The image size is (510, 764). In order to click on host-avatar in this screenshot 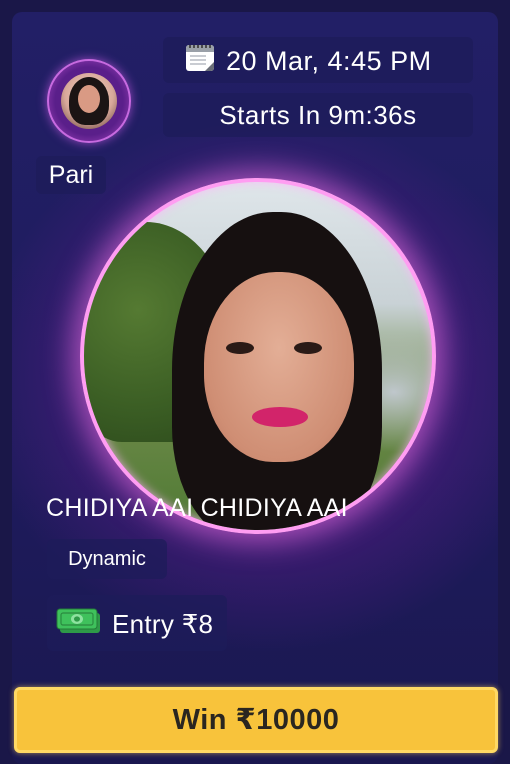, I will do `click(89, 101)`.